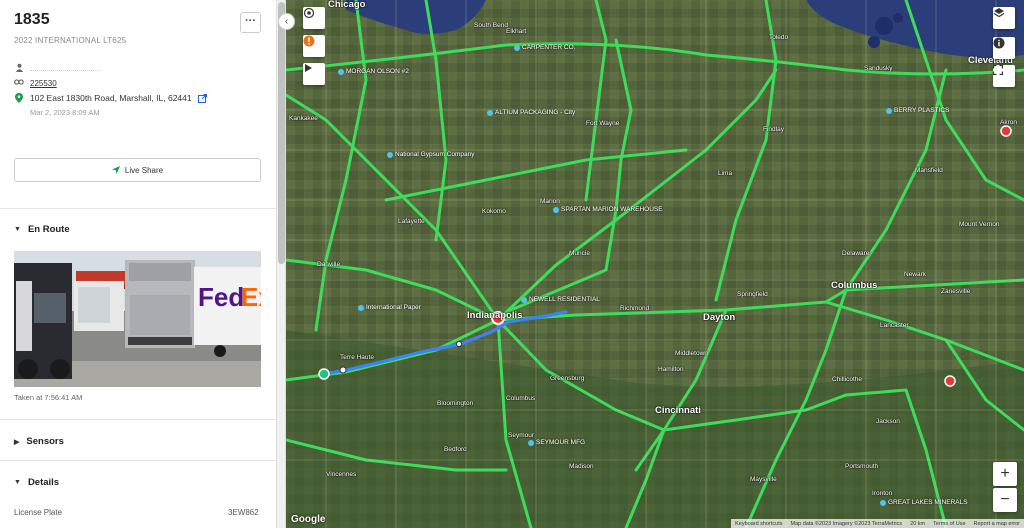 The image size is (1024, 528). I want to click on sensors-section-toggle: ▶ Sensors, so click(39, 441).